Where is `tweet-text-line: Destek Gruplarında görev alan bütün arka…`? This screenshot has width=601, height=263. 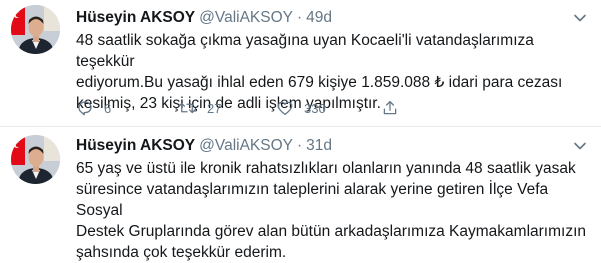 tweet-text-line: Destek Gruplarında görev alan bütün arka… is located at coordinates (331, 231).